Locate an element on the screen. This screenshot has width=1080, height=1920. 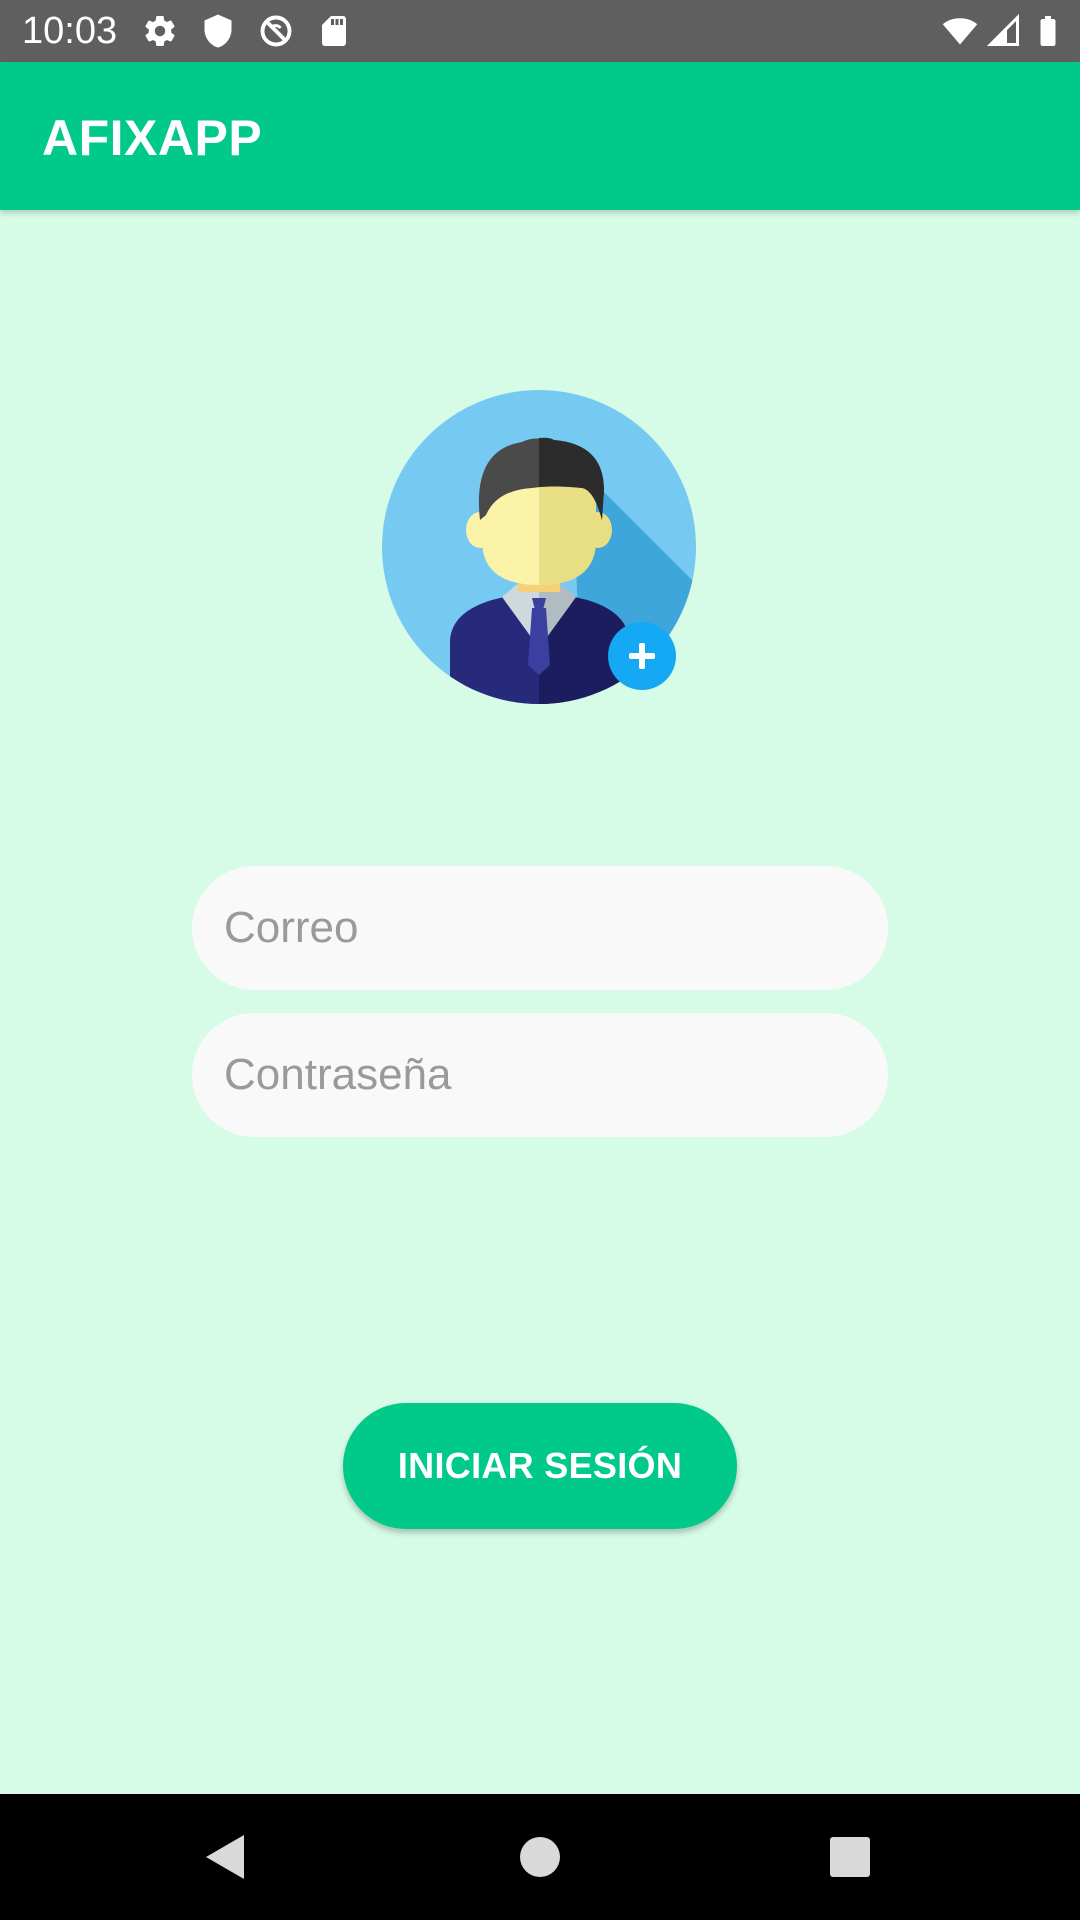
home-icon is located at coordinates (540, 1857).